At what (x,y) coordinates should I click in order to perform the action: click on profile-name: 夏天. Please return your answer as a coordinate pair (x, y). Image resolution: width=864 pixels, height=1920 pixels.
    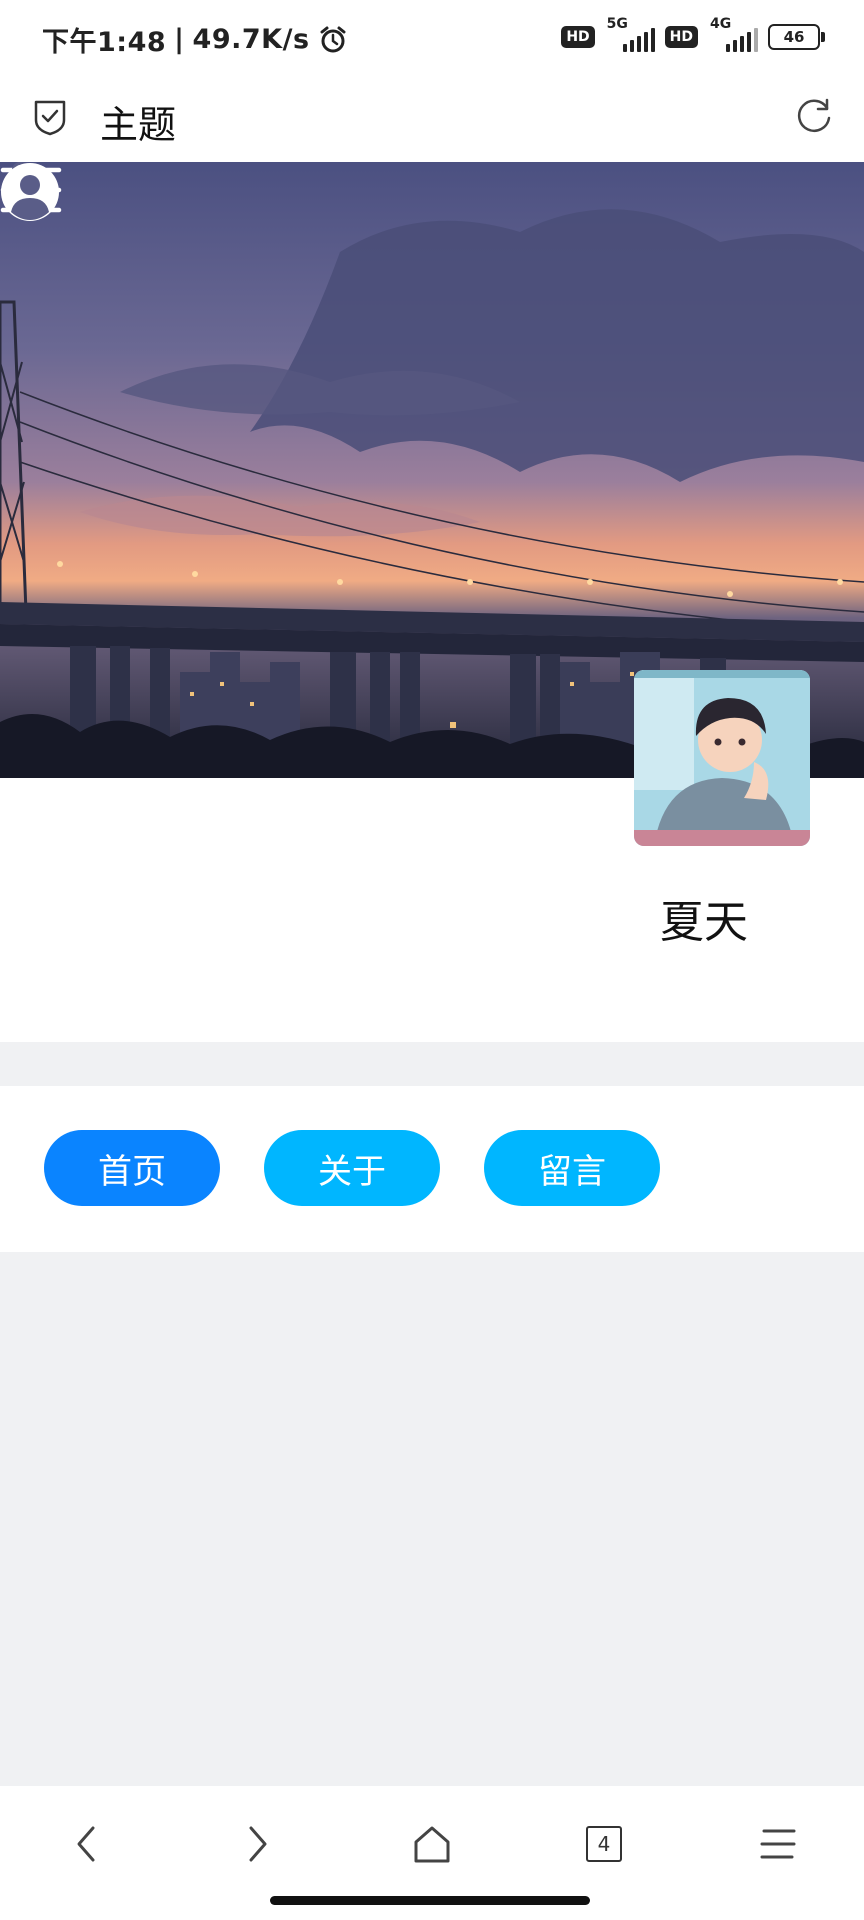
    Looking at the image, I should click on (432, 918).